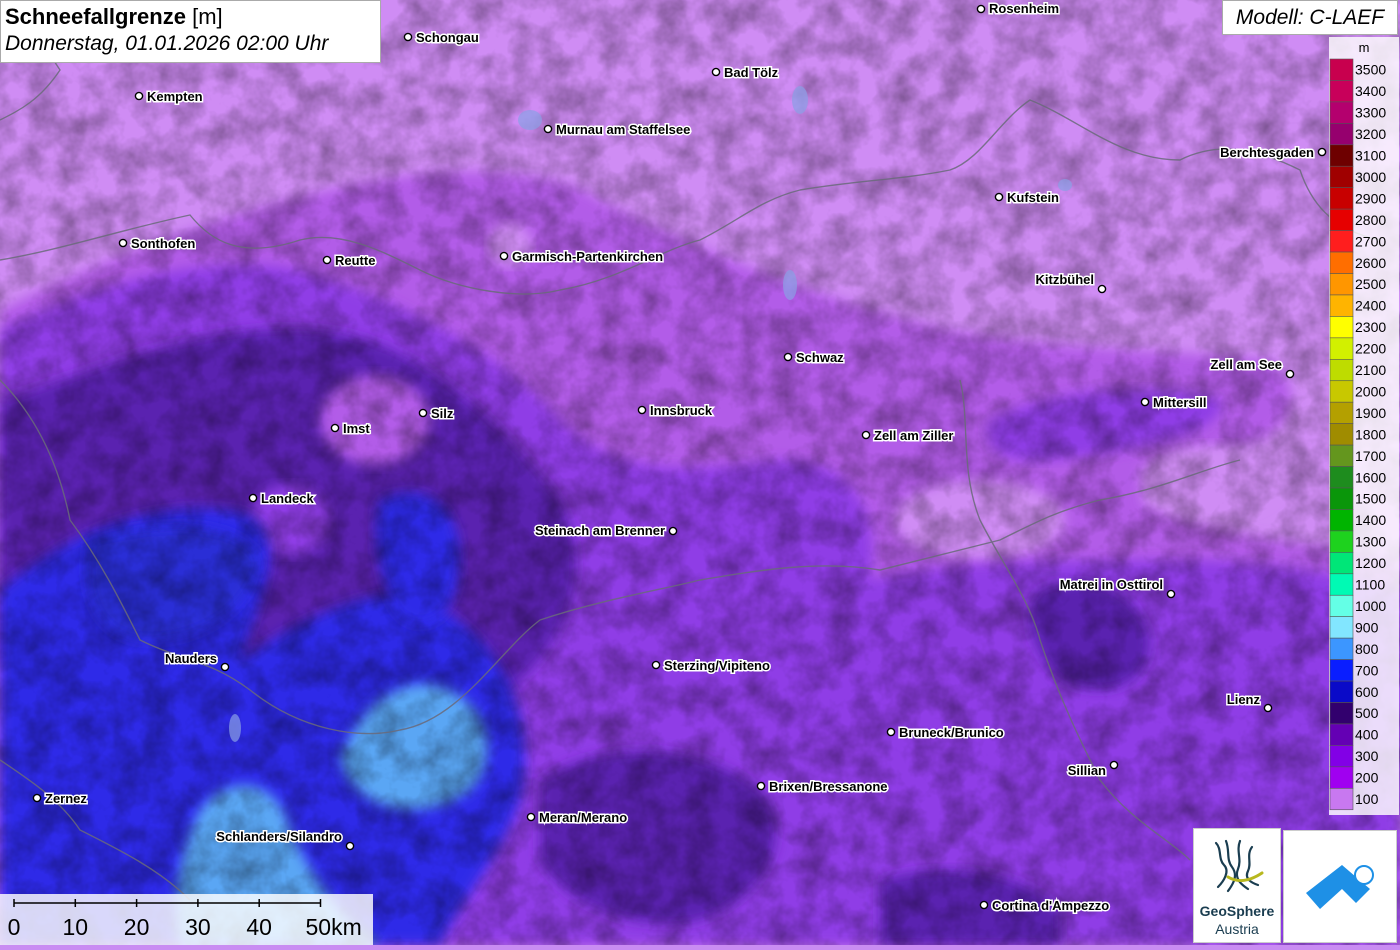 This screenshot has width=1400, height=950. Describe the element at coordinates (1370, 198) in the screenshot. I see `legend-label: 2900` at that location.